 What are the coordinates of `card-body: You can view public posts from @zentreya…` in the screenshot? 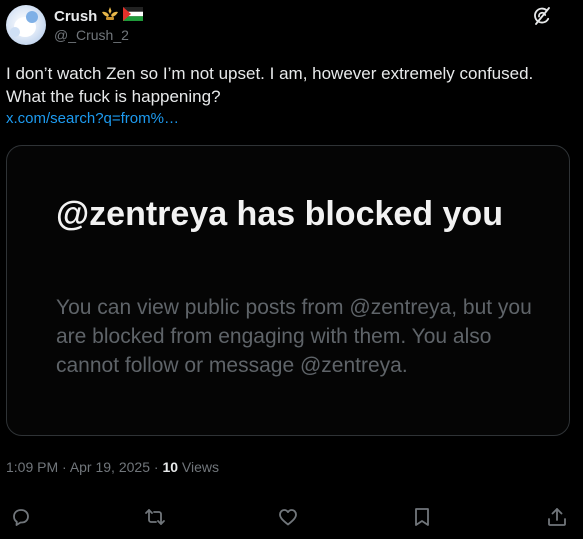 It's located at (294, 336).